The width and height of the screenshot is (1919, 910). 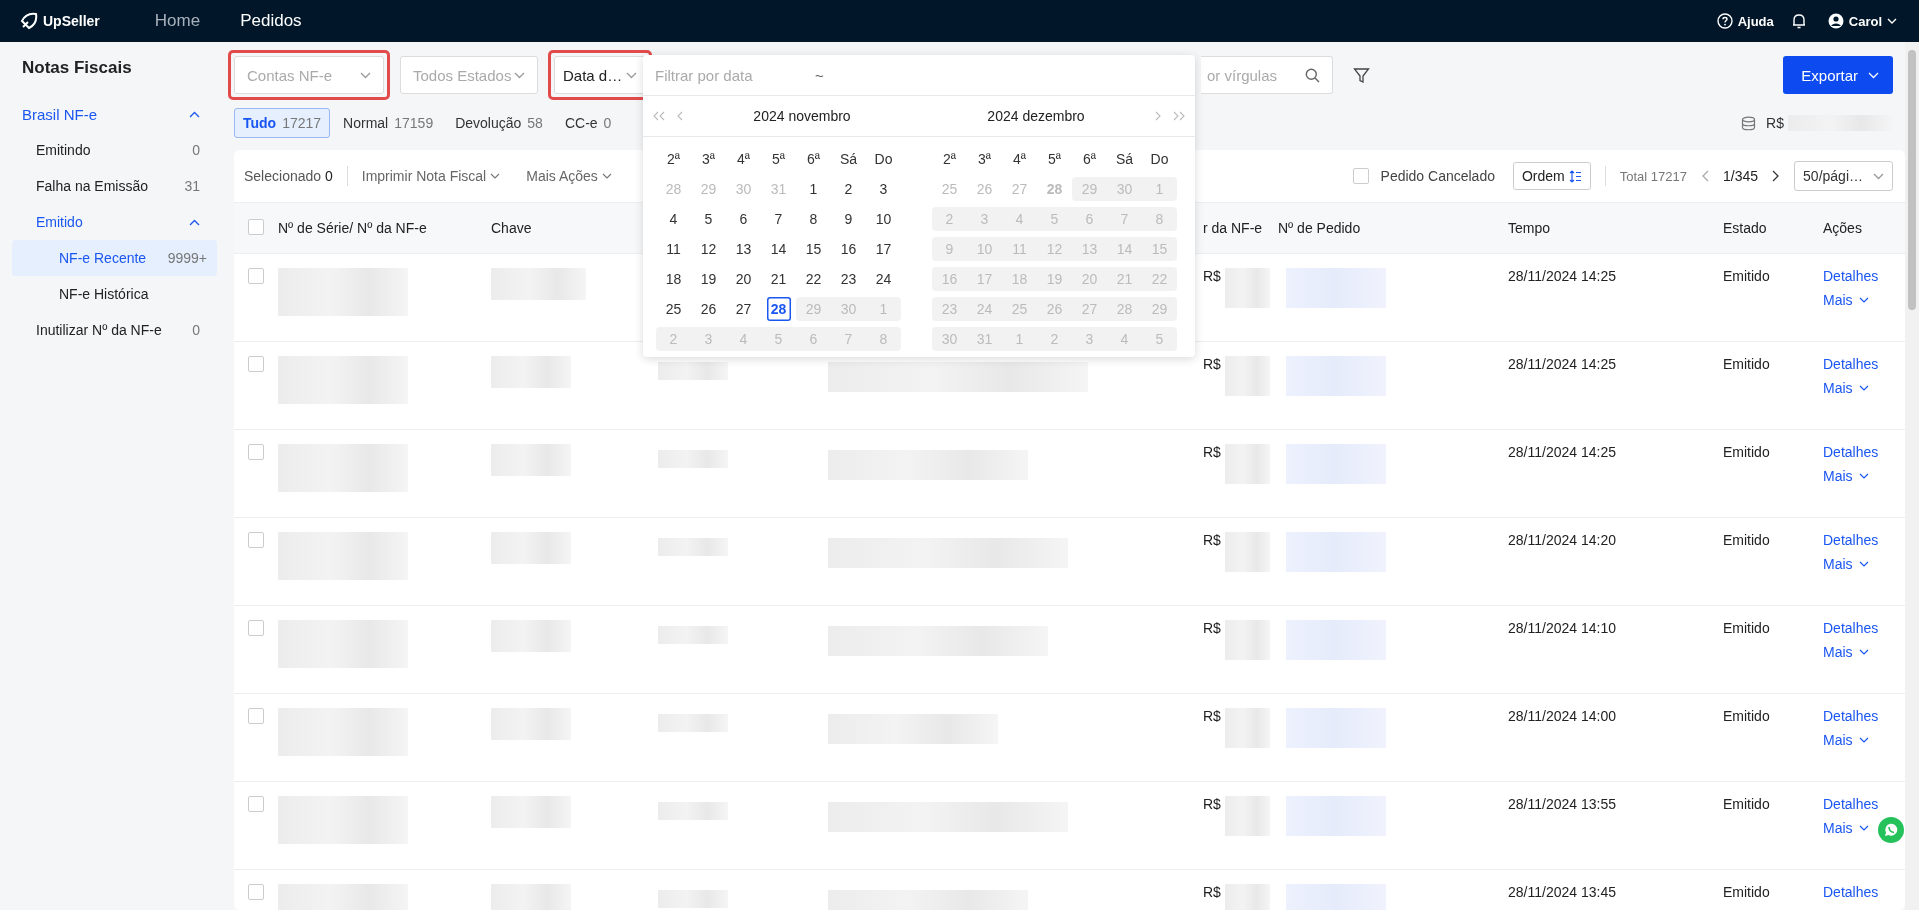 What do you see at coordinates (1838, 75) in the screenshot?
I see `export-button: Exportar` at bounding box center [1838, 75].